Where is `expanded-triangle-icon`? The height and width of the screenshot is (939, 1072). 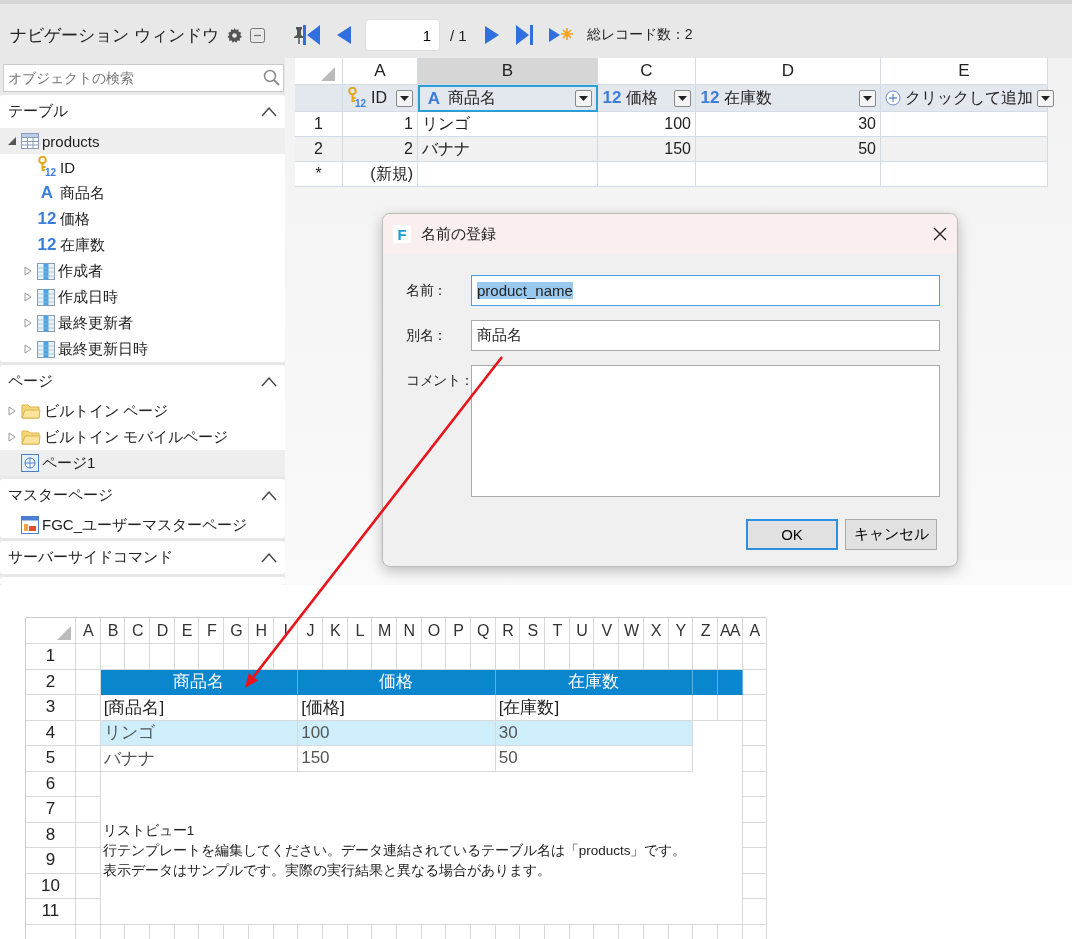 expanded-triangle-icon is located at coordinates (12, 141).